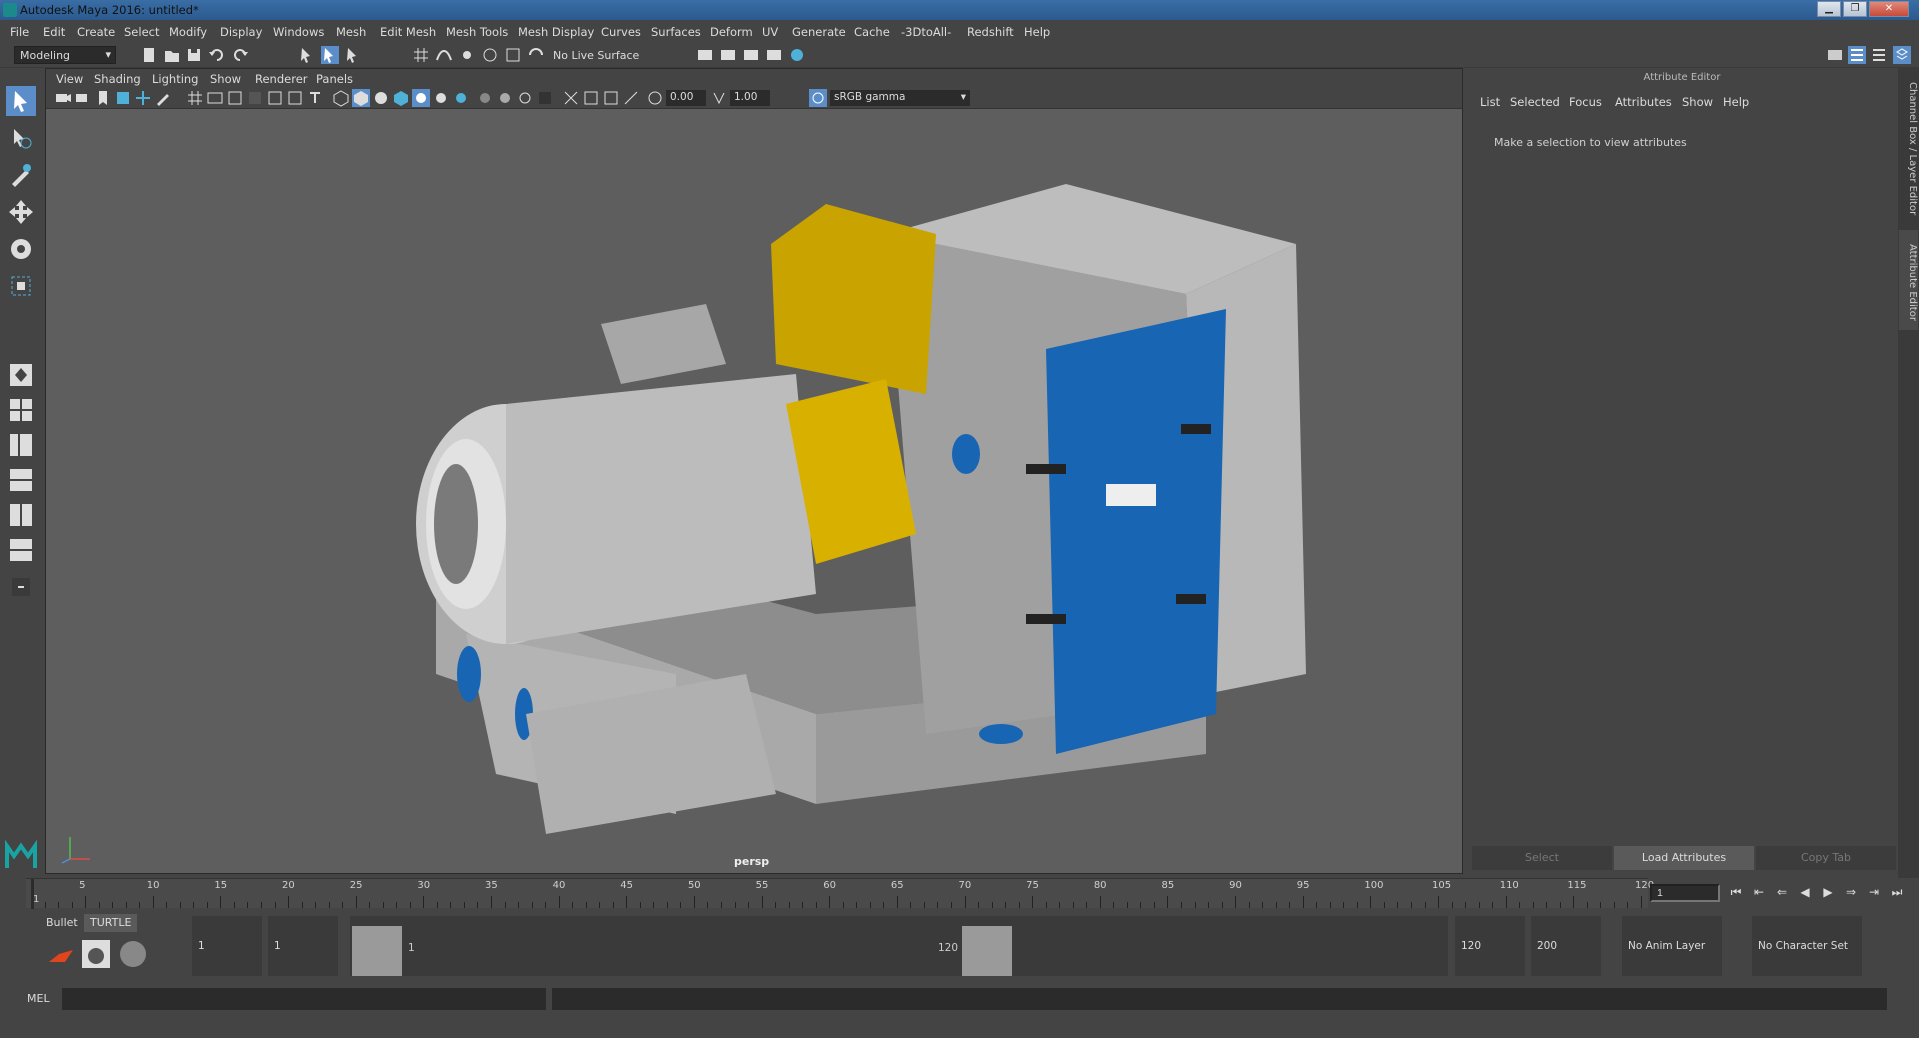 The height and width of the screenshot is (1038, 1919). I want to click on 2d-pan-zoom-icon, so click(143, 98).